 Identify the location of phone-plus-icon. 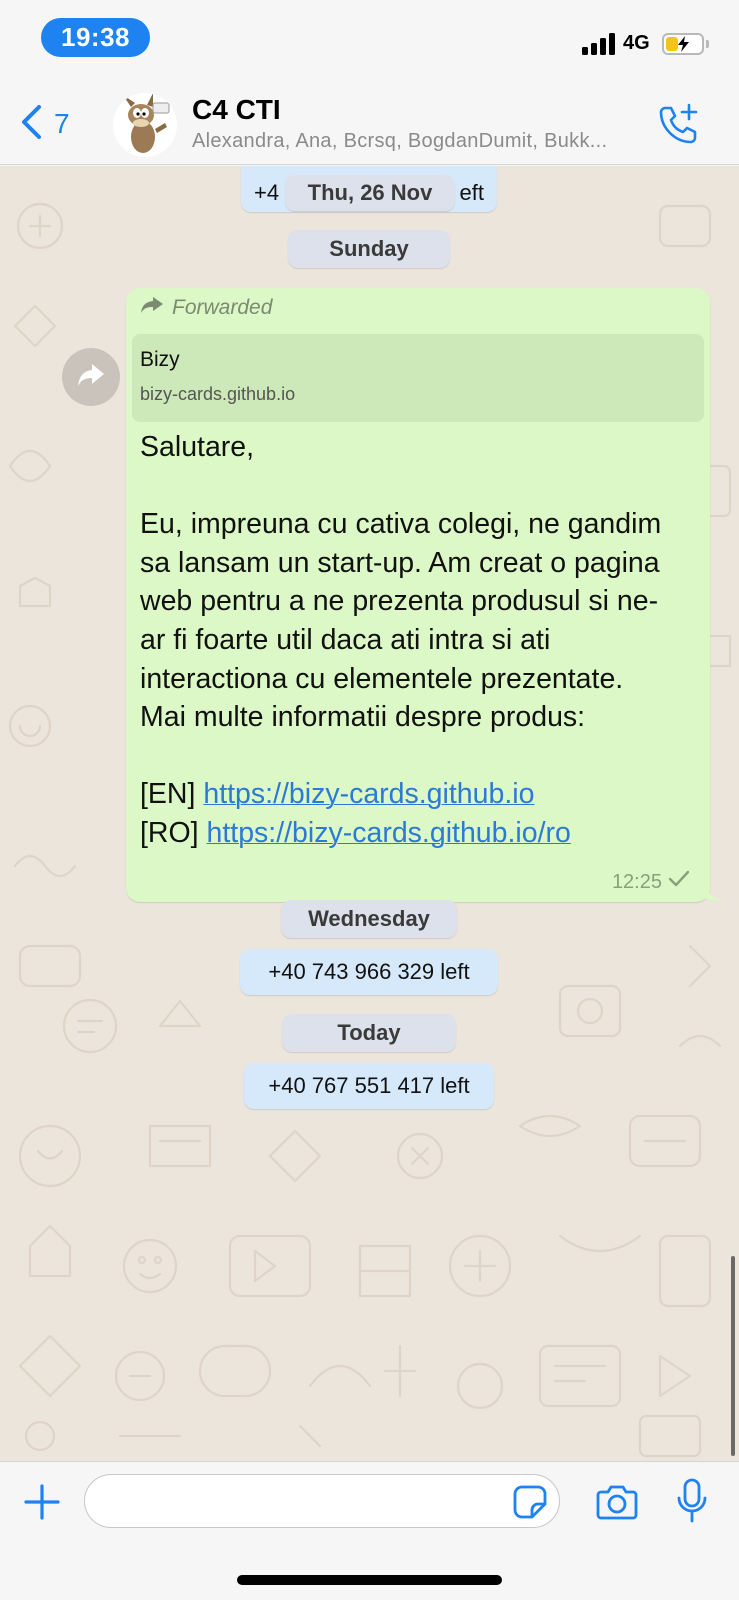
(679, 126).